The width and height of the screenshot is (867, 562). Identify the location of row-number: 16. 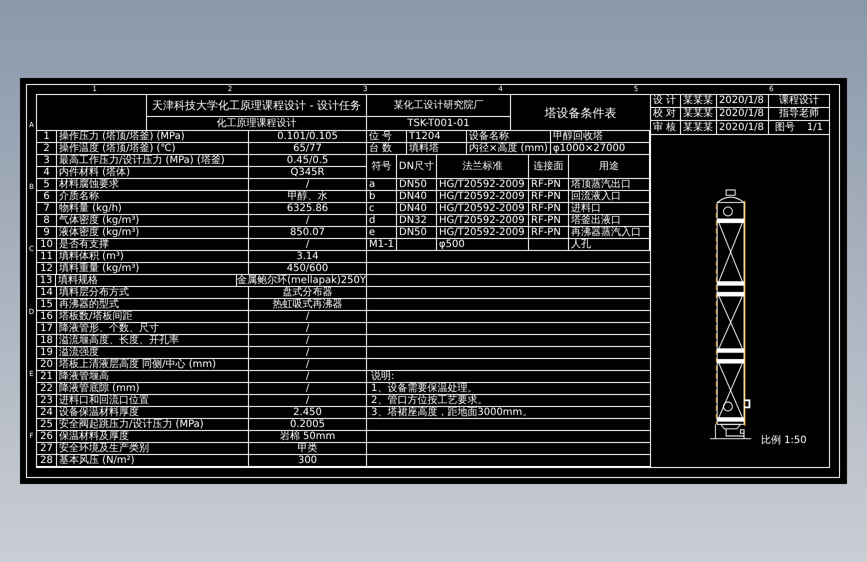
(46, 316).